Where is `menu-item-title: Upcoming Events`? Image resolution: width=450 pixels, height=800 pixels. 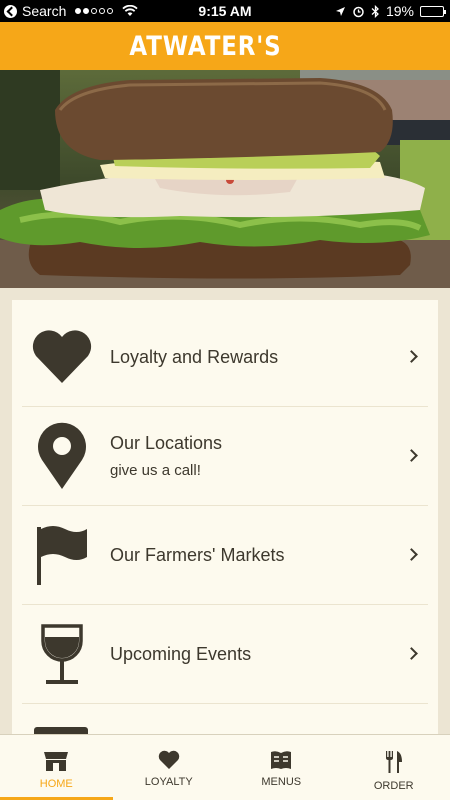
menu-item-title: Upcoming Events is located at coordinates (181, 653).